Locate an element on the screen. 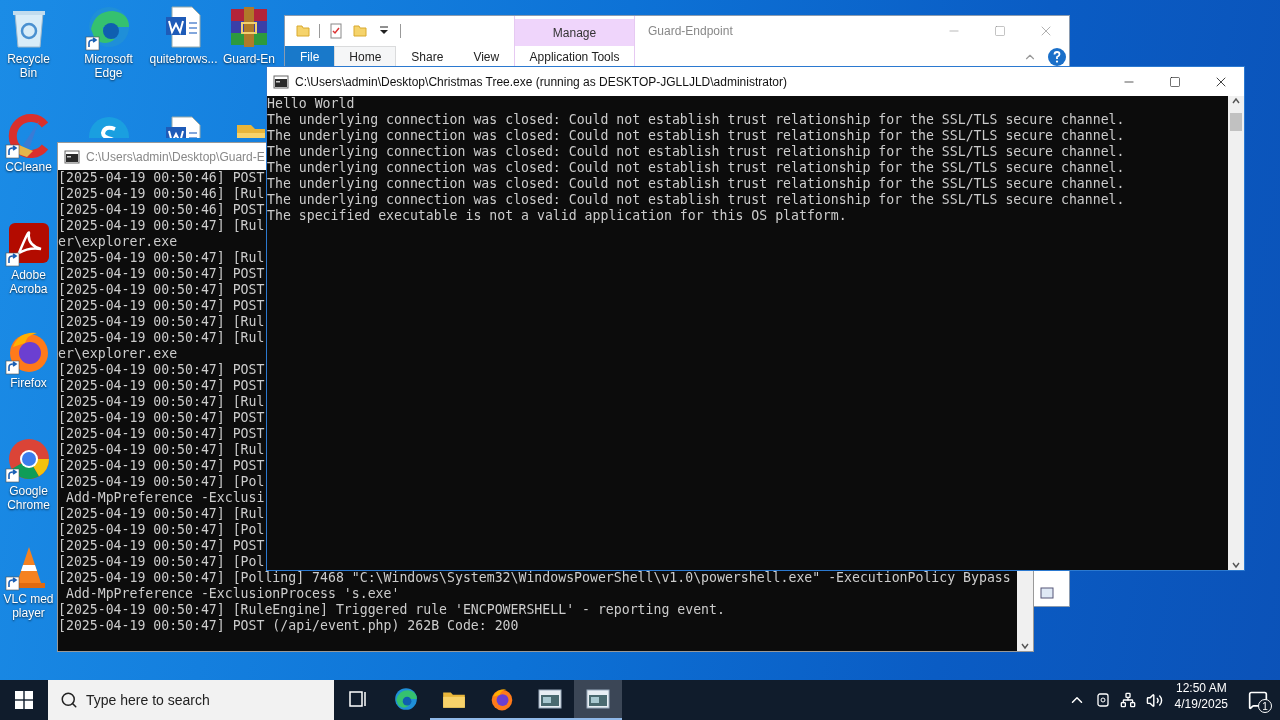 The image size is (1280, 720). console-line: Add-MpPreference -ExclusionProcess 's.exe' is located at coordinates (232, 594).